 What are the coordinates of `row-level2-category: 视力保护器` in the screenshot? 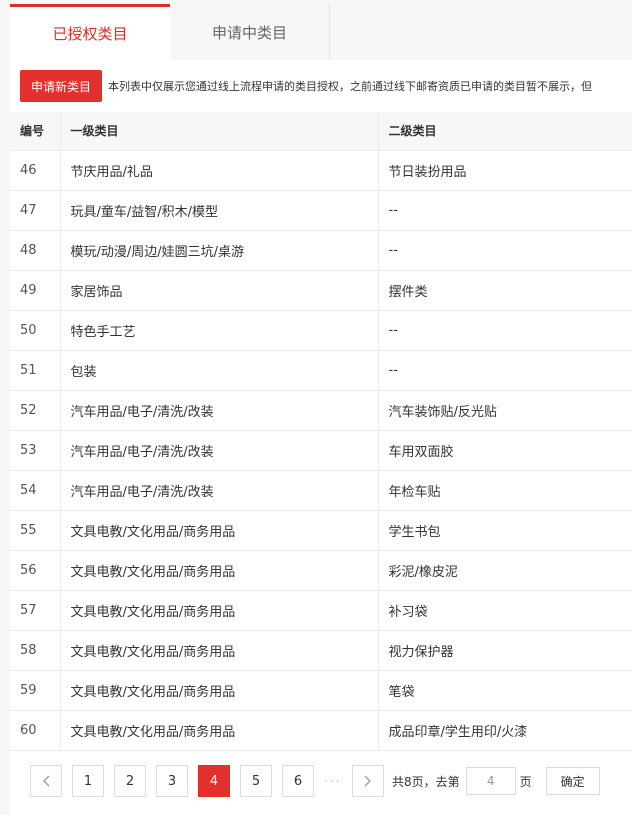 It's located at (505, 650).